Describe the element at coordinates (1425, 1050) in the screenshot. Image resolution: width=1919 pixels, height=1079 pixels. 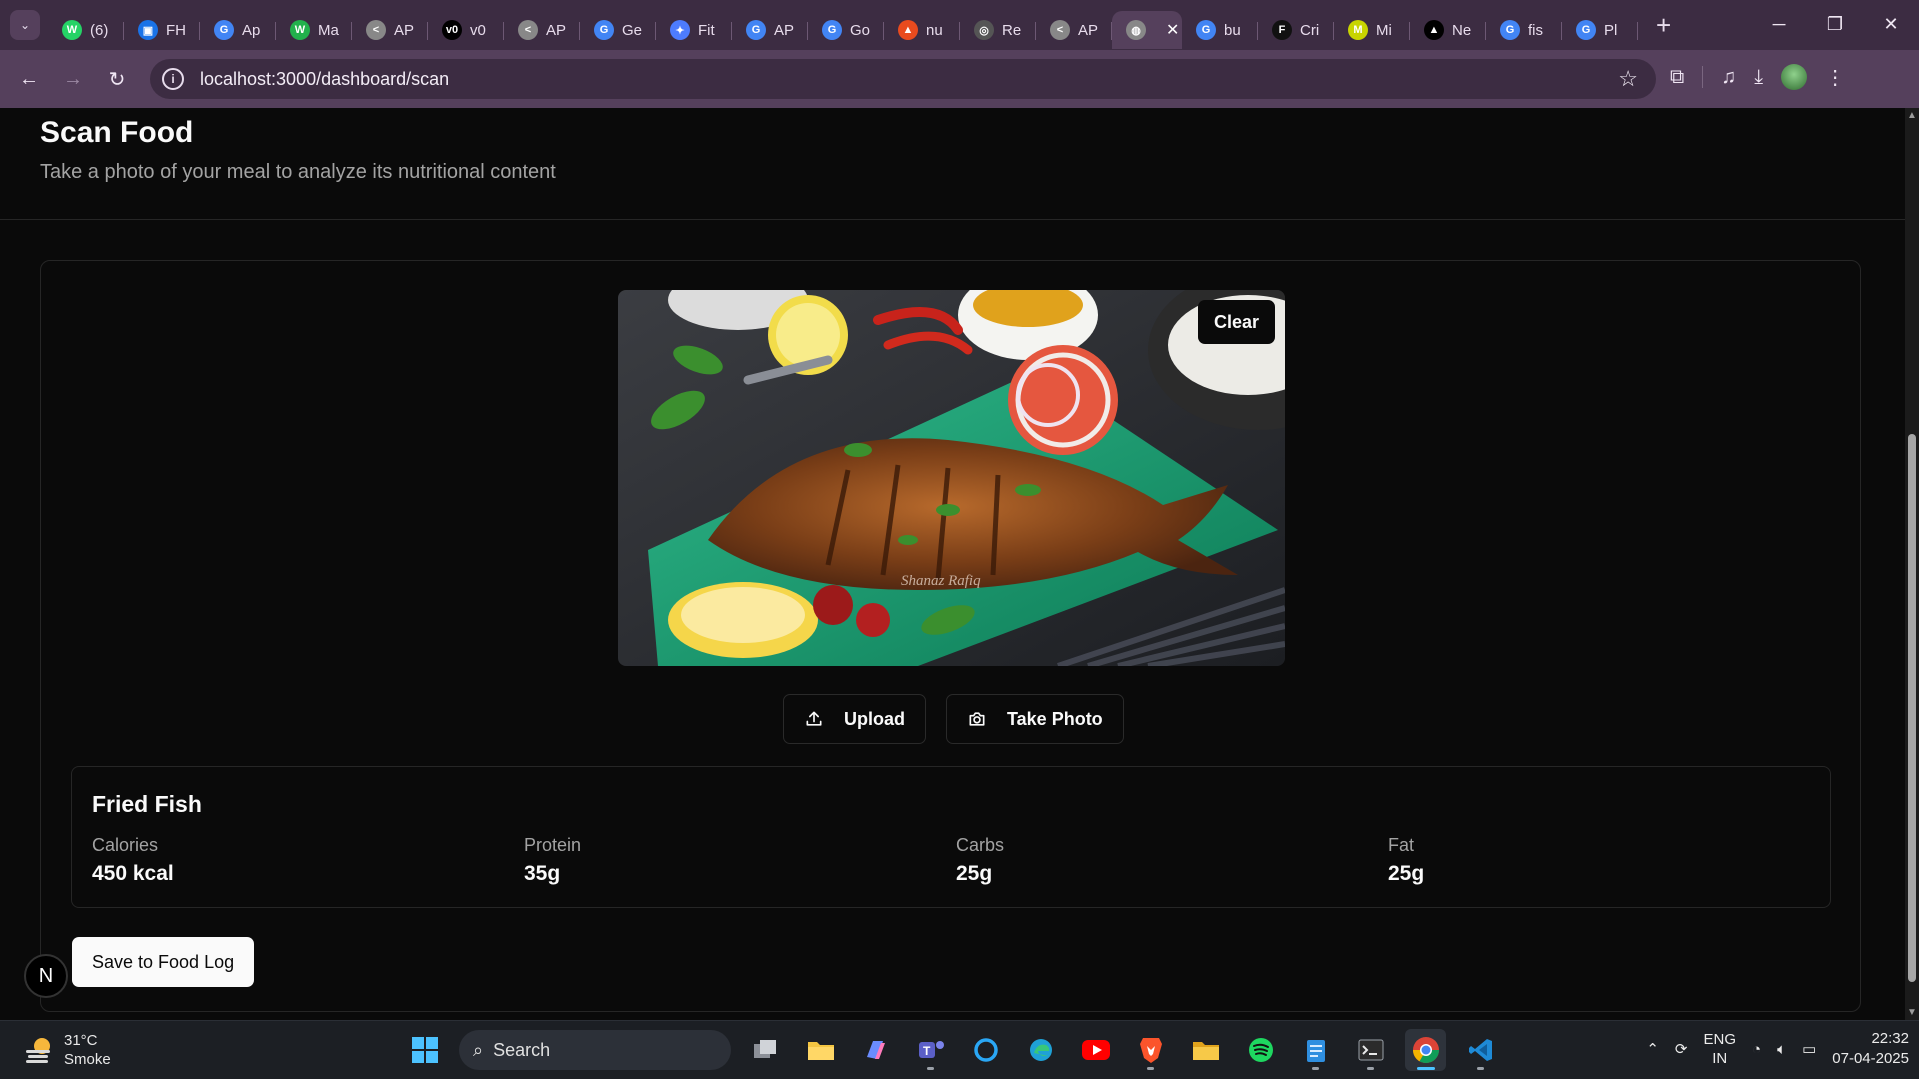
I see `chrome-icon` at that location.